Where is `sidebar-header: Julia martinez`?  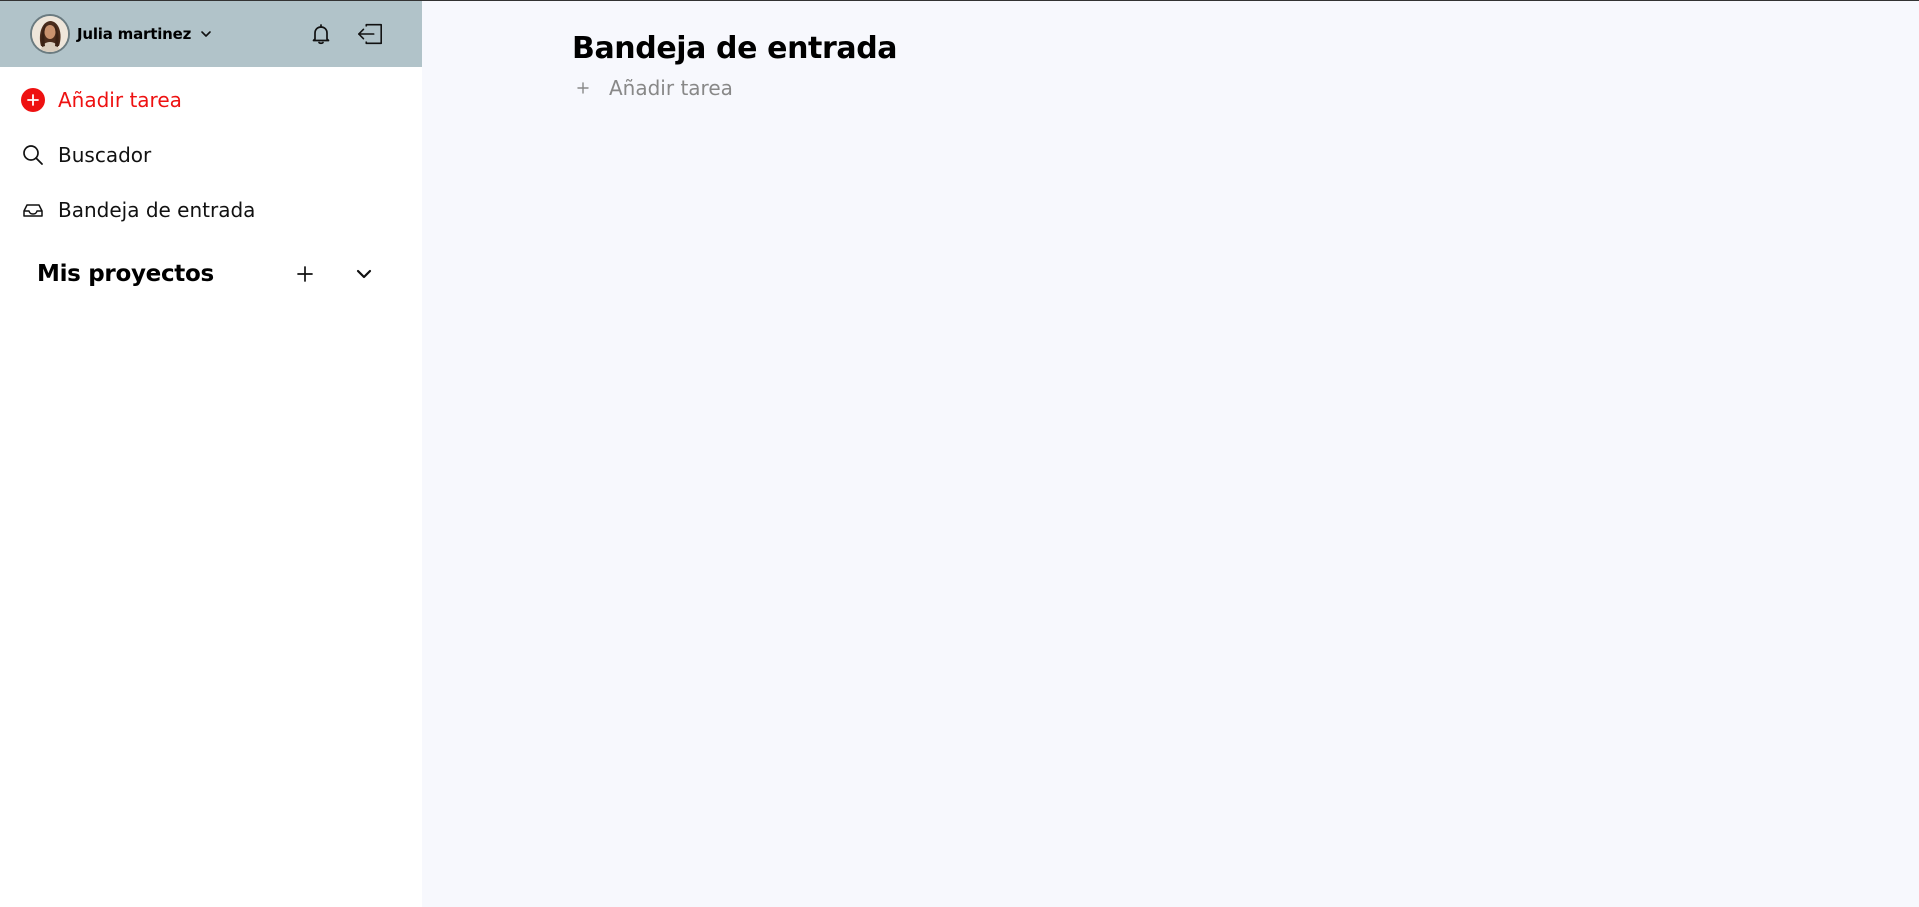
sidebar-header: Julia martinez is located at coordinates (211, 34).